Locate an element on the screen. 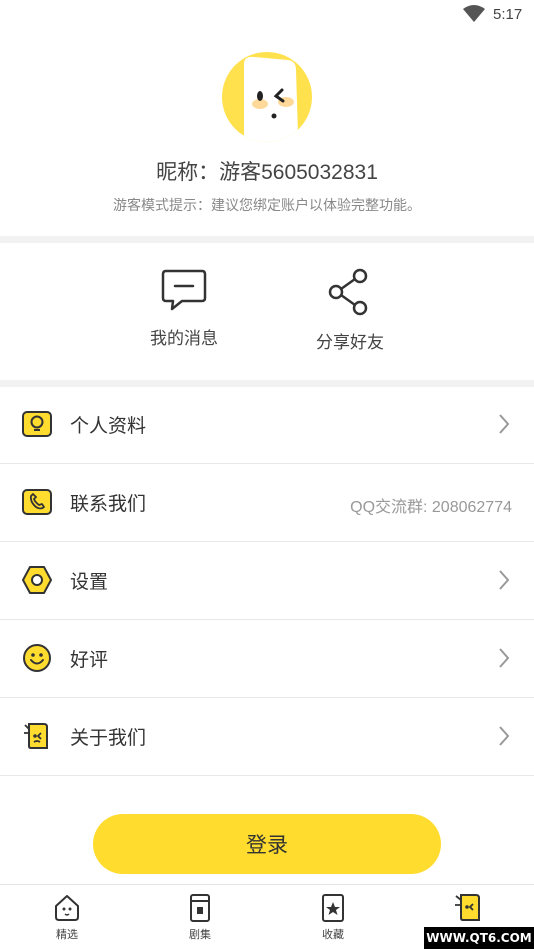 The image size is (534, 950). login-button: 登录 is located at coordinates (267, 844).